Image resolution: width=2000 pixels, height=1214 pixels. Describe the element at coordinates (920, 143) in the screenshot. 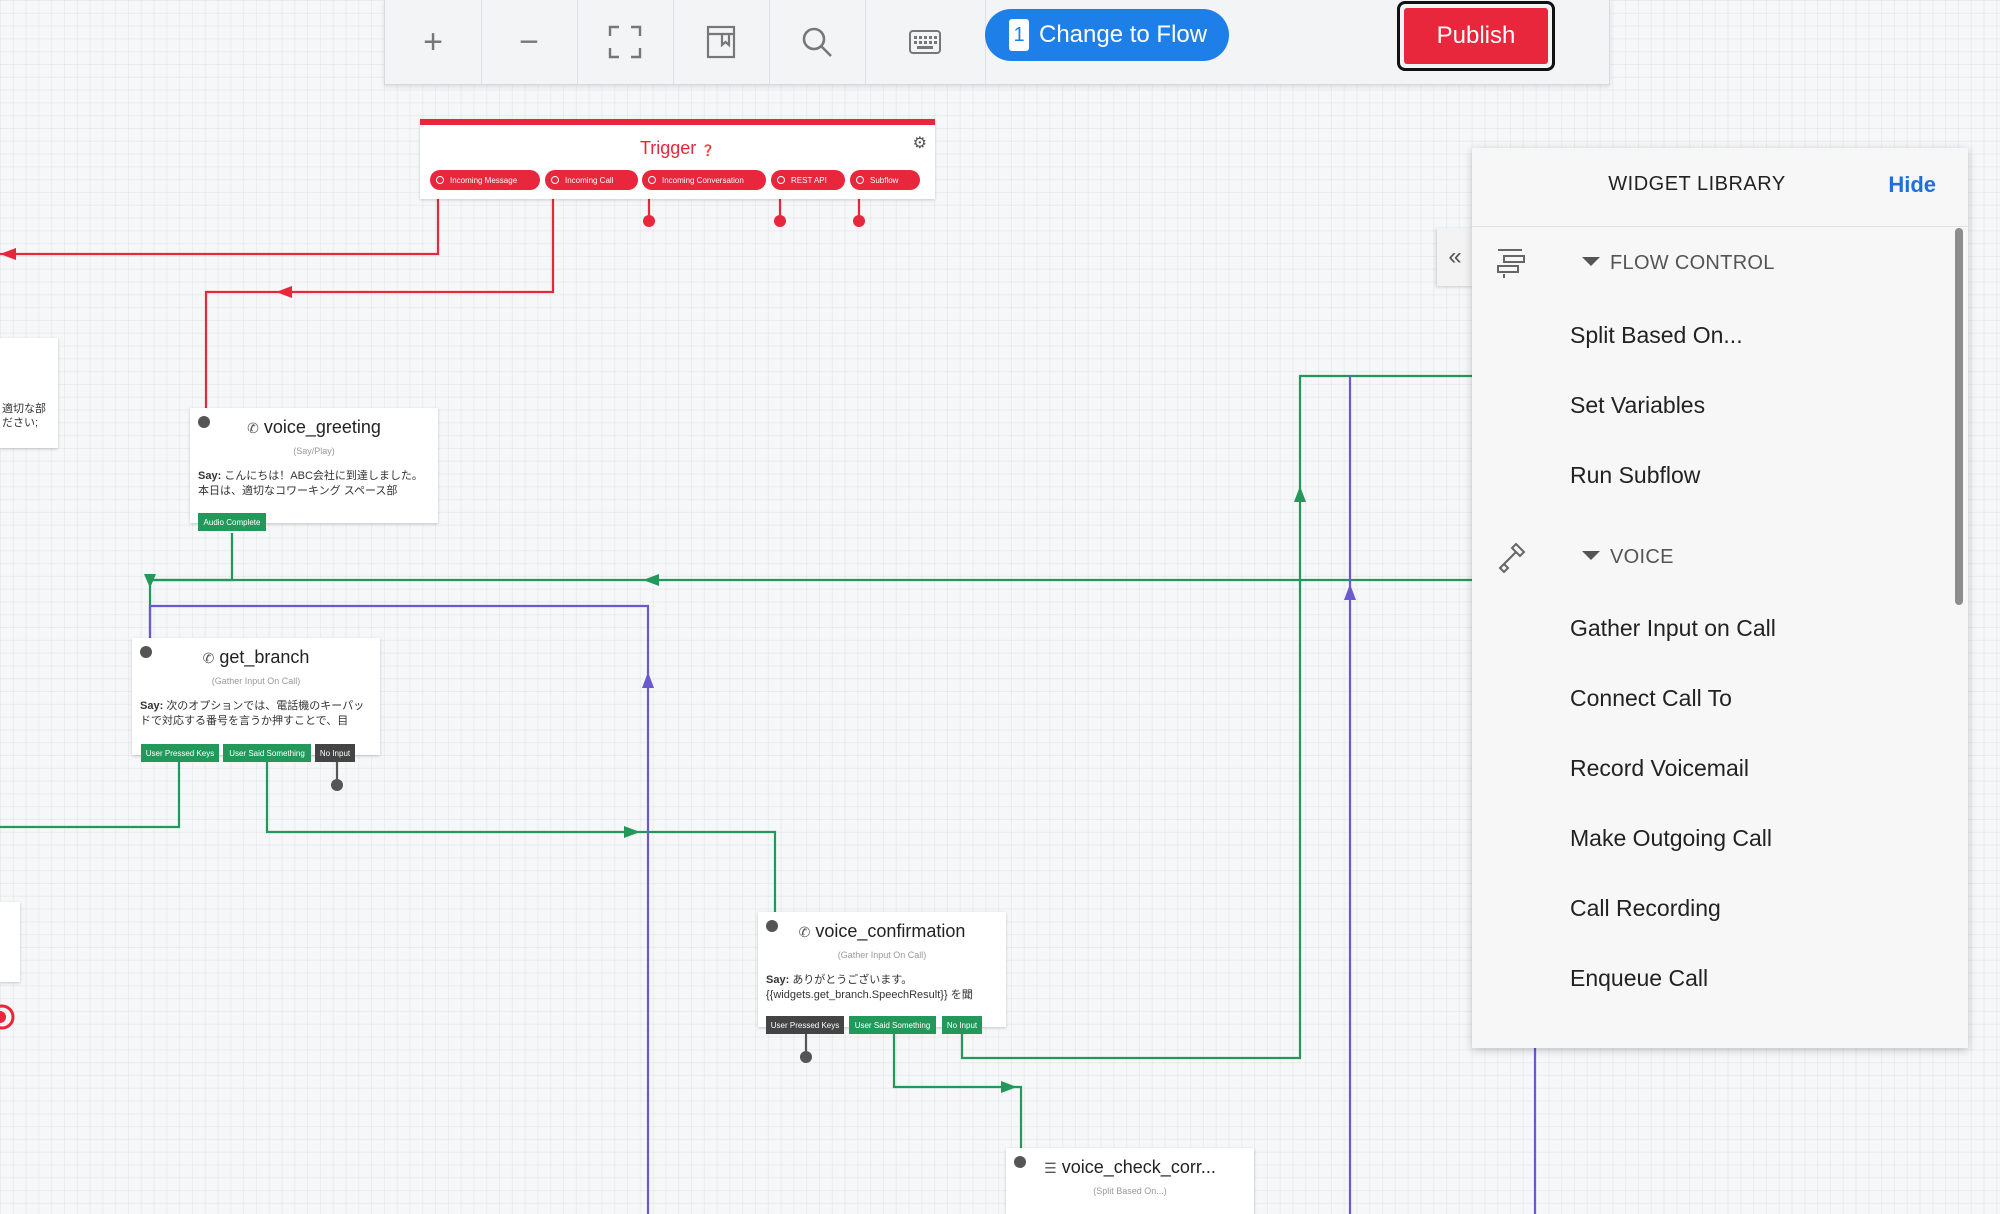

I see `settings-gear-icon: ⚙` at that location.